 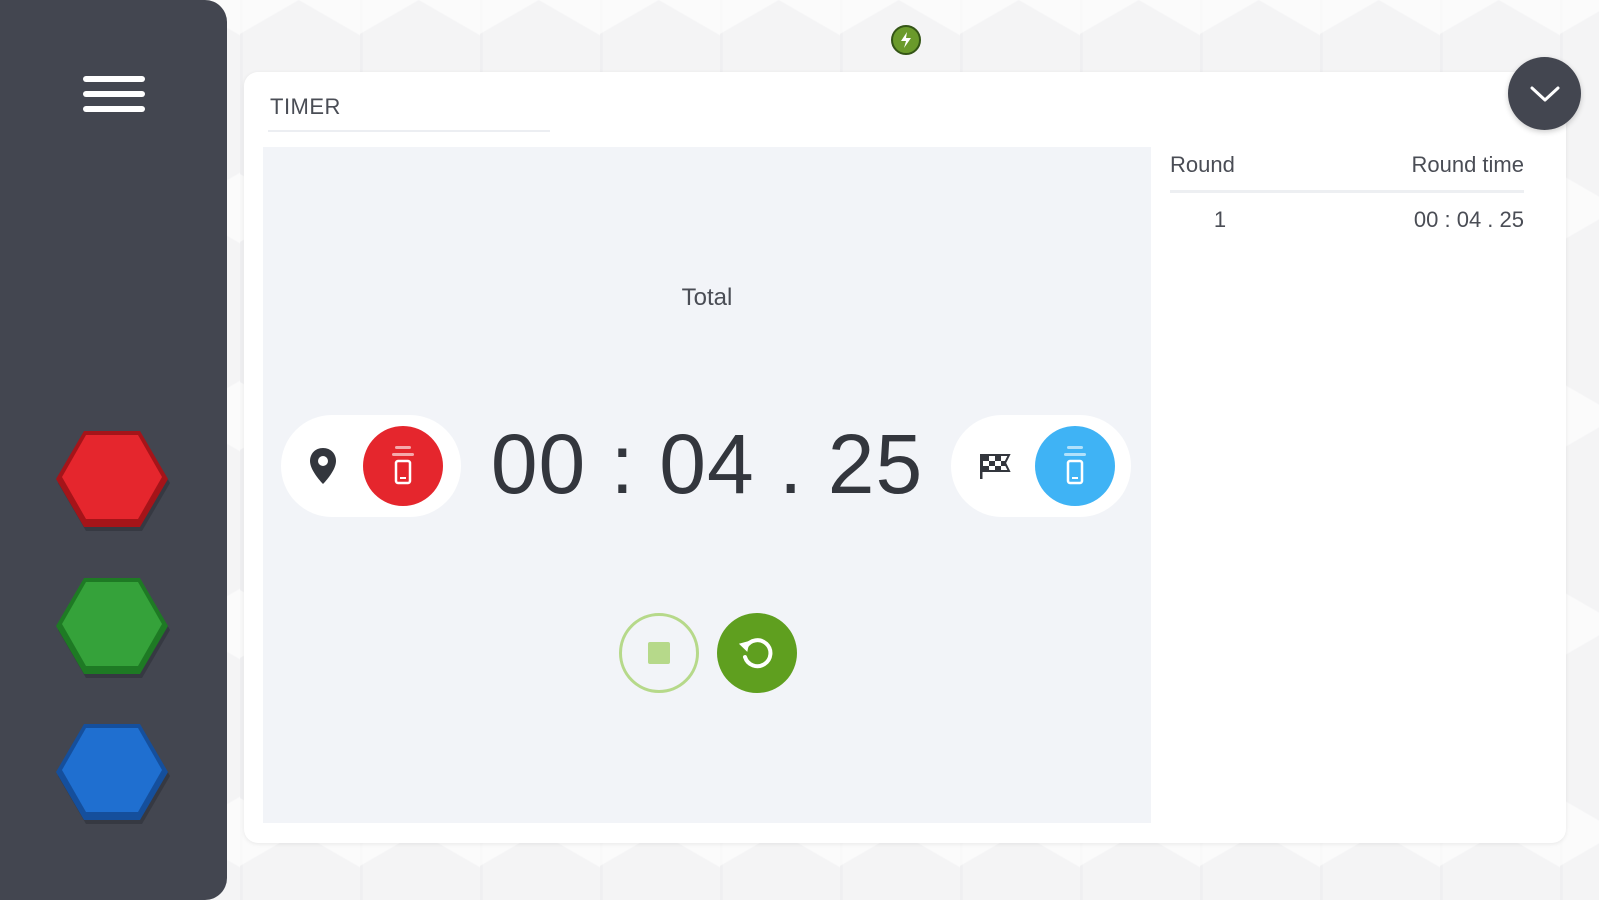 I want to click on title-divider, so click(x=409, y=131).